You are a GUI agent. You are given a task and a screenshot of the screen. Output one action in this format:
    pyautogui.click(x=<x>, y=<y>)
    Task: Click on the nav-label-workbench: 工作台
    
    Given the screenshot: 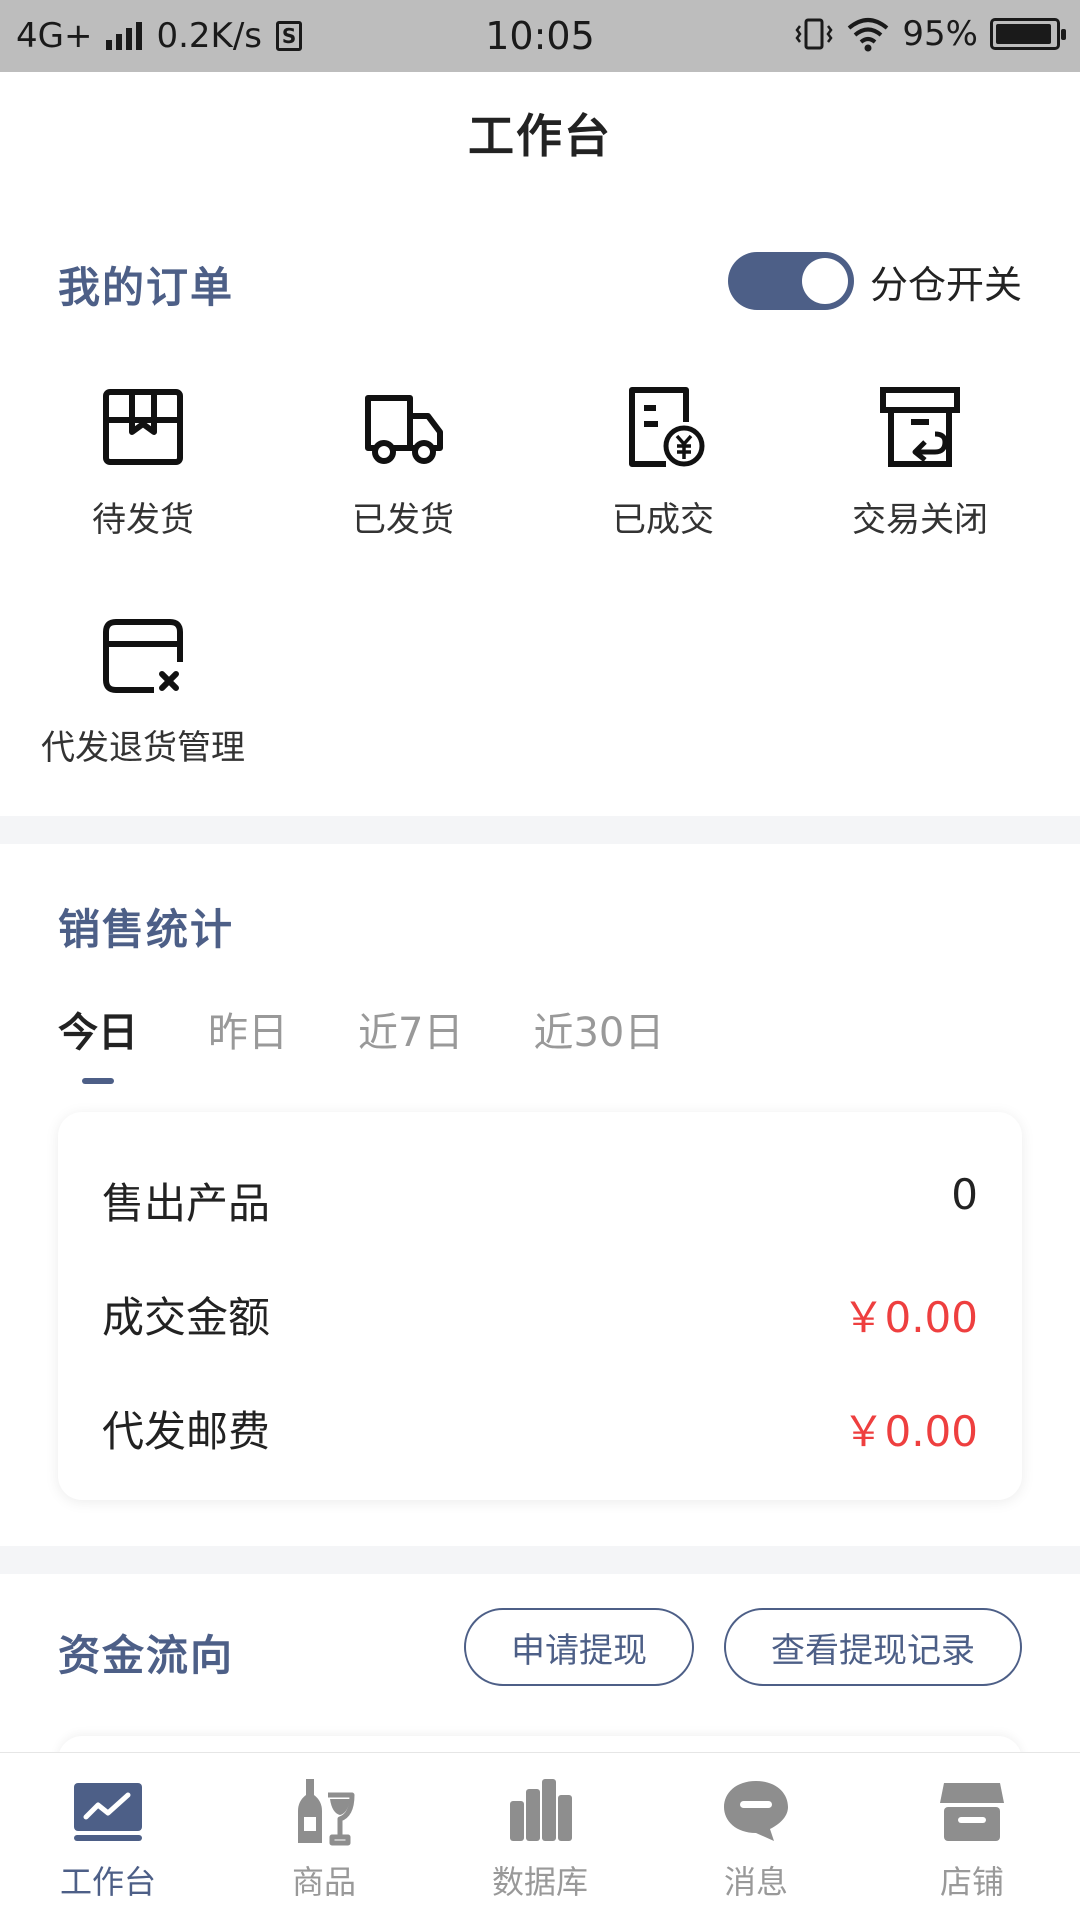 What is the action you would take?
    pyautogui.click(x=107, y=1882)
    